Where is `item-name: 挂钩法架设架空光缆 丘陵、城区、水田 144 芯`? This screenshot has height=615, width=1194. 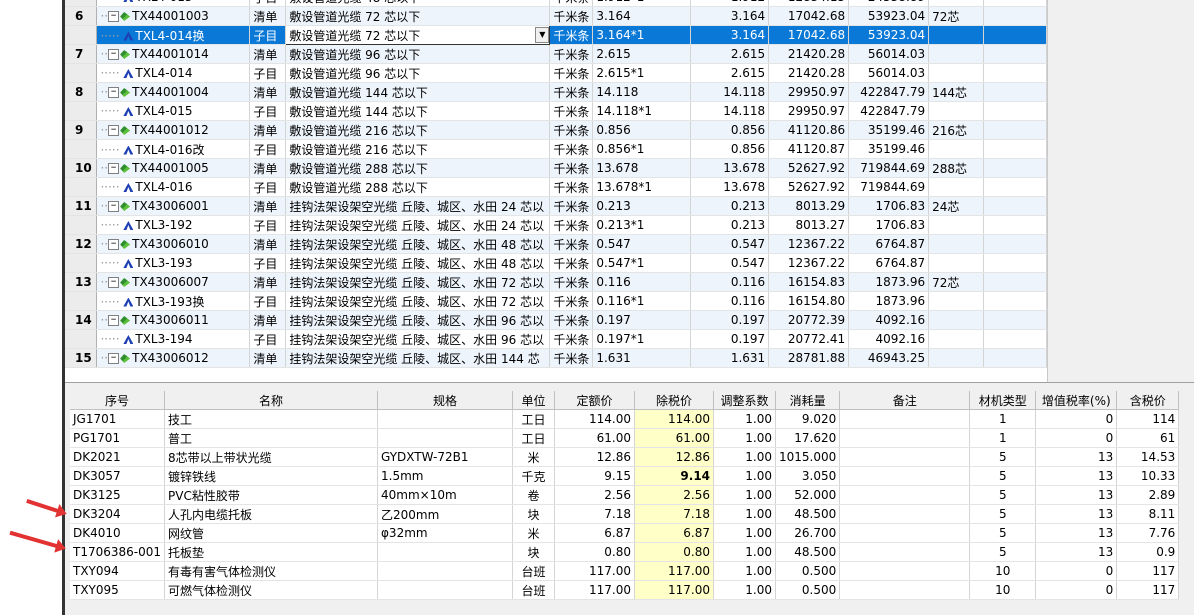 item-name: 挂钩法架设架空光缆 丘陵、城区、水田 144 芯 is located at coordinates (418, 358).